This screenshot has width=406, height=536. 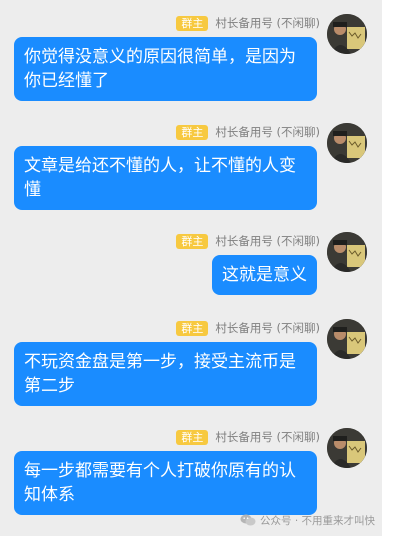 I want to click on message-bubble: 你觉得没意义的原因很简单，是因为你已经懂了, so click(x=165, y=69).